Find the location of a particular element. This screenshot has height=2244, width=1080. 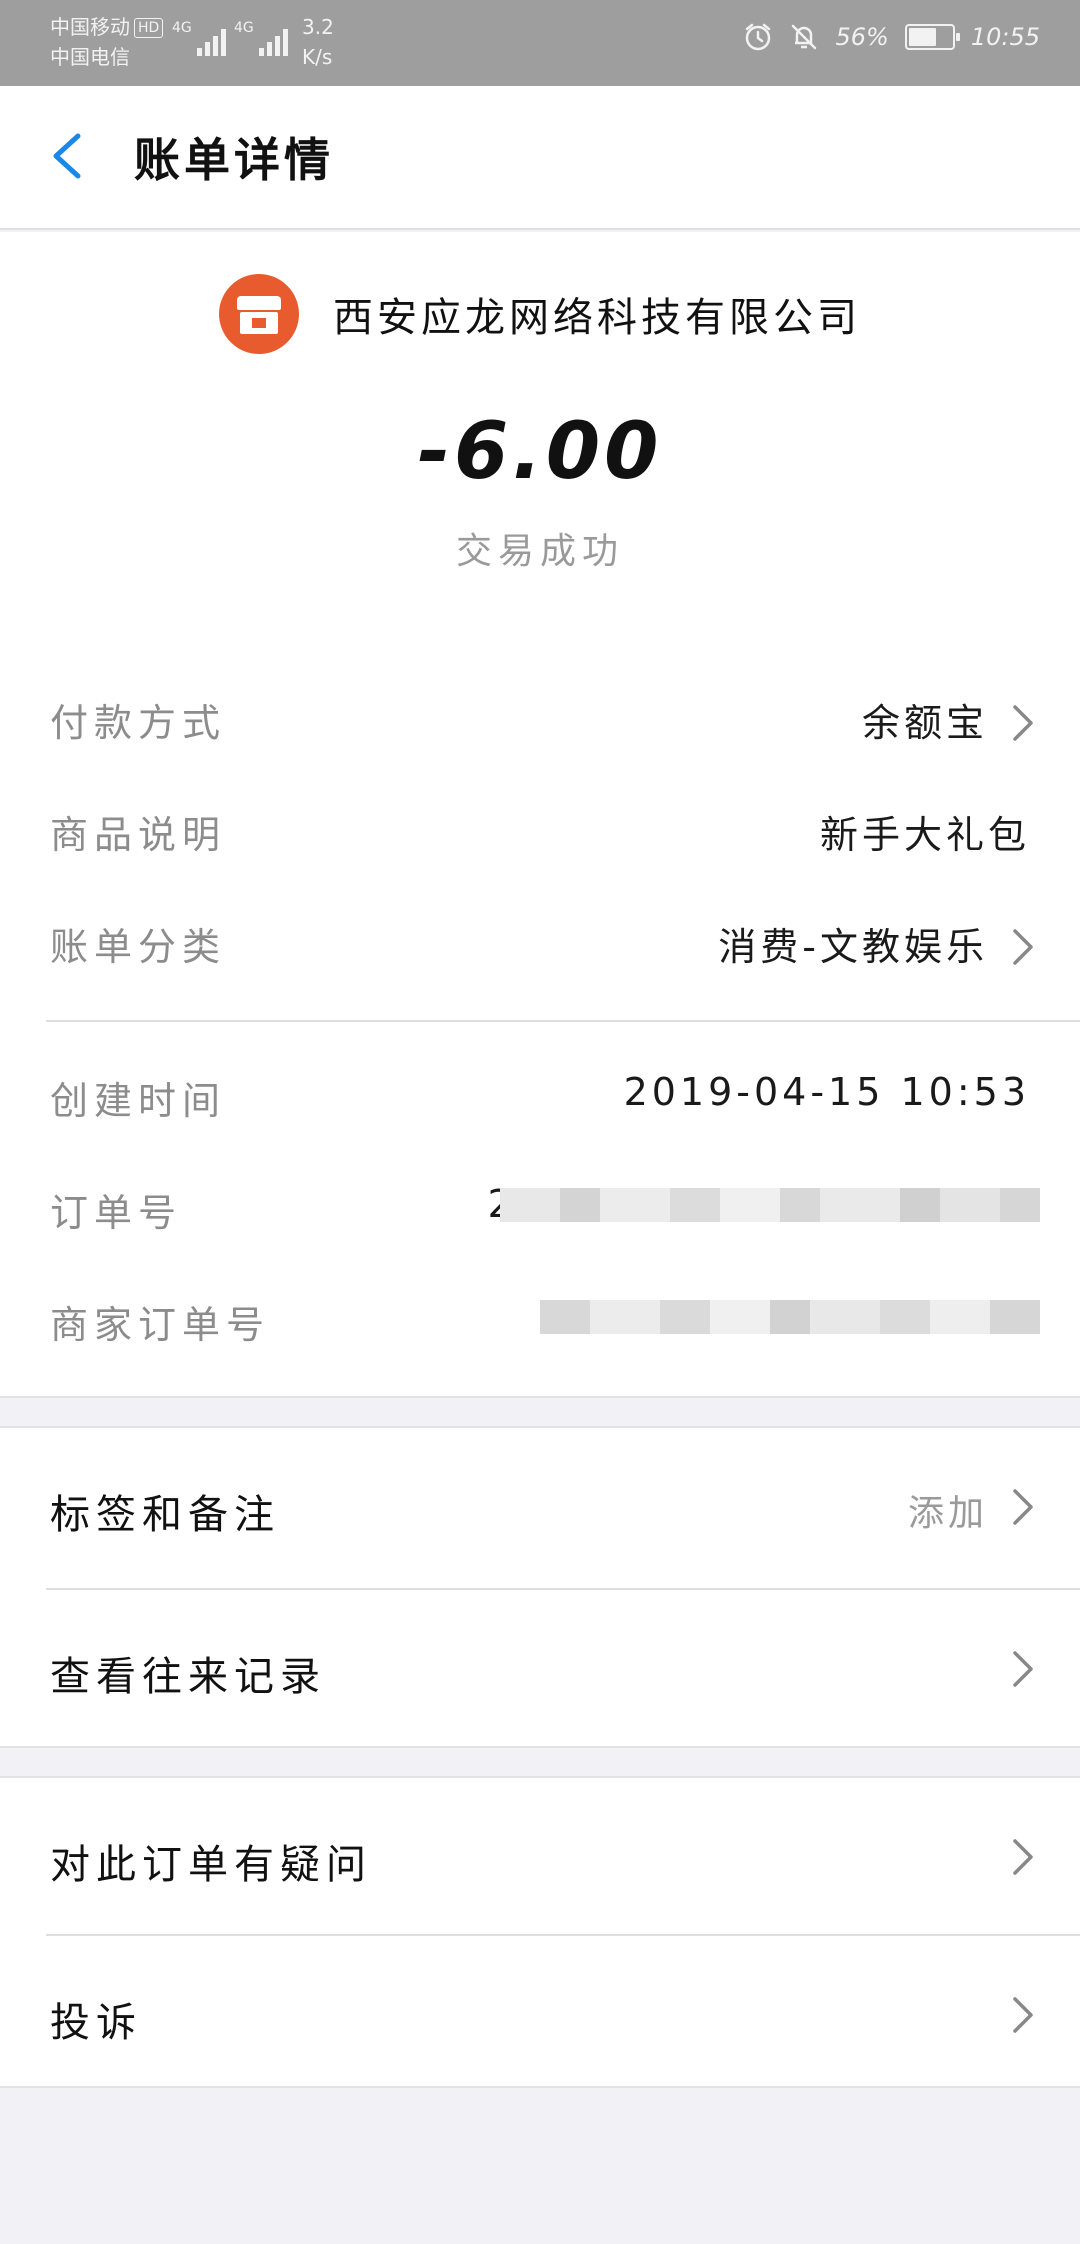

signal-strength-icon-2: 4G is located at coordinates (261, 38).